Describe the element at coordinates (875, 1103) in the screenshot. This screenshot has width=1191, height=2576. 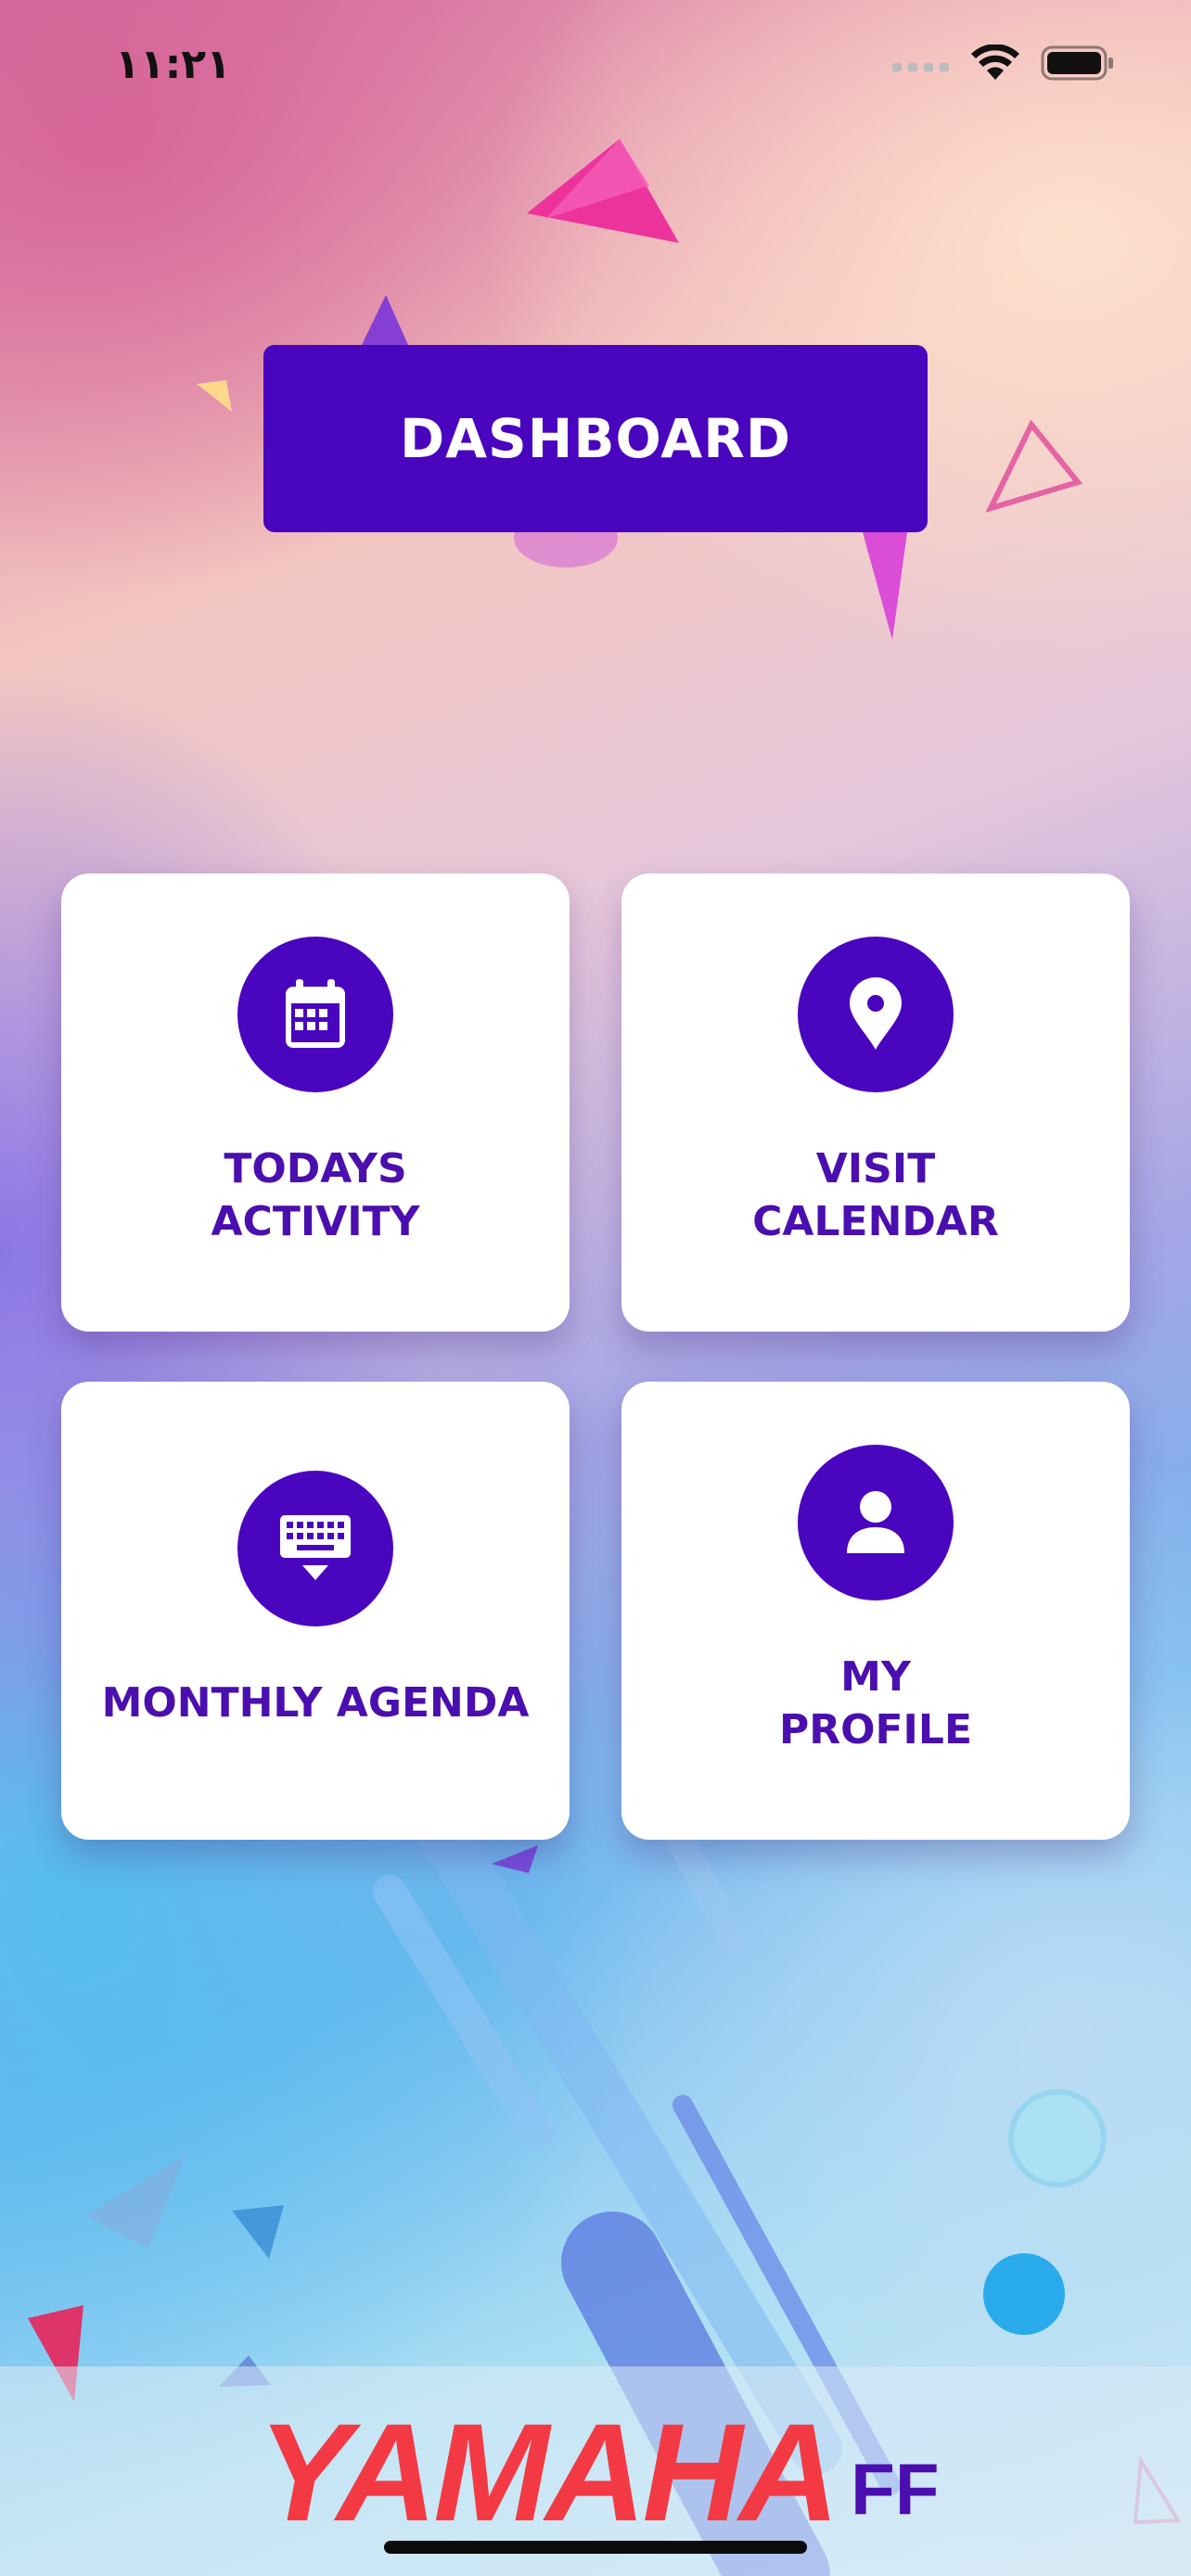
I see `visit-calendar-card: VISIT CALENDAR` at that location.